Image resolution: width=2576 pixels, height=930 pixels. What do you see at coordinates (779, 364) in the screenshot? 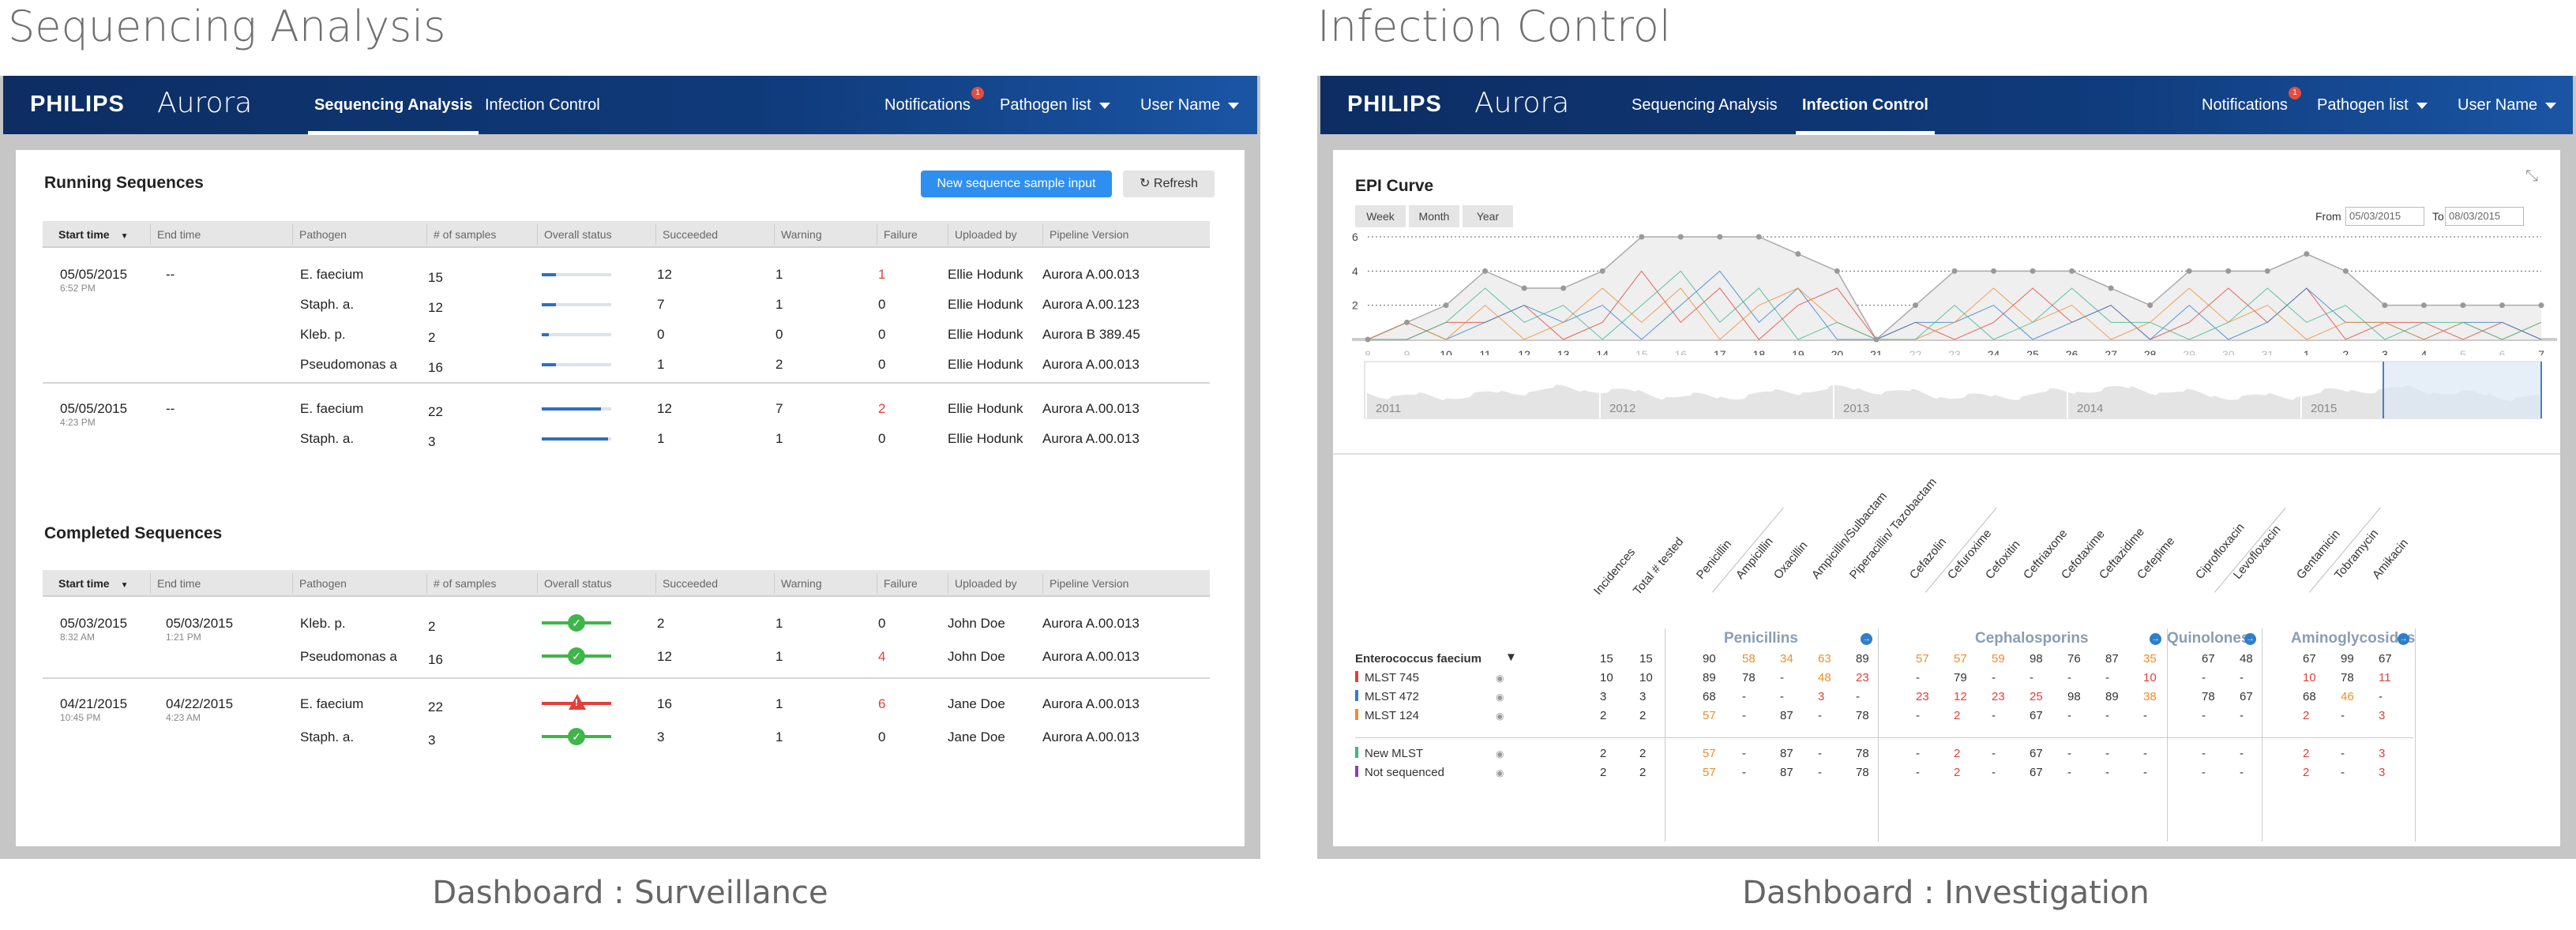
I see `warning-count: 2` at bounding box center [779, 364].